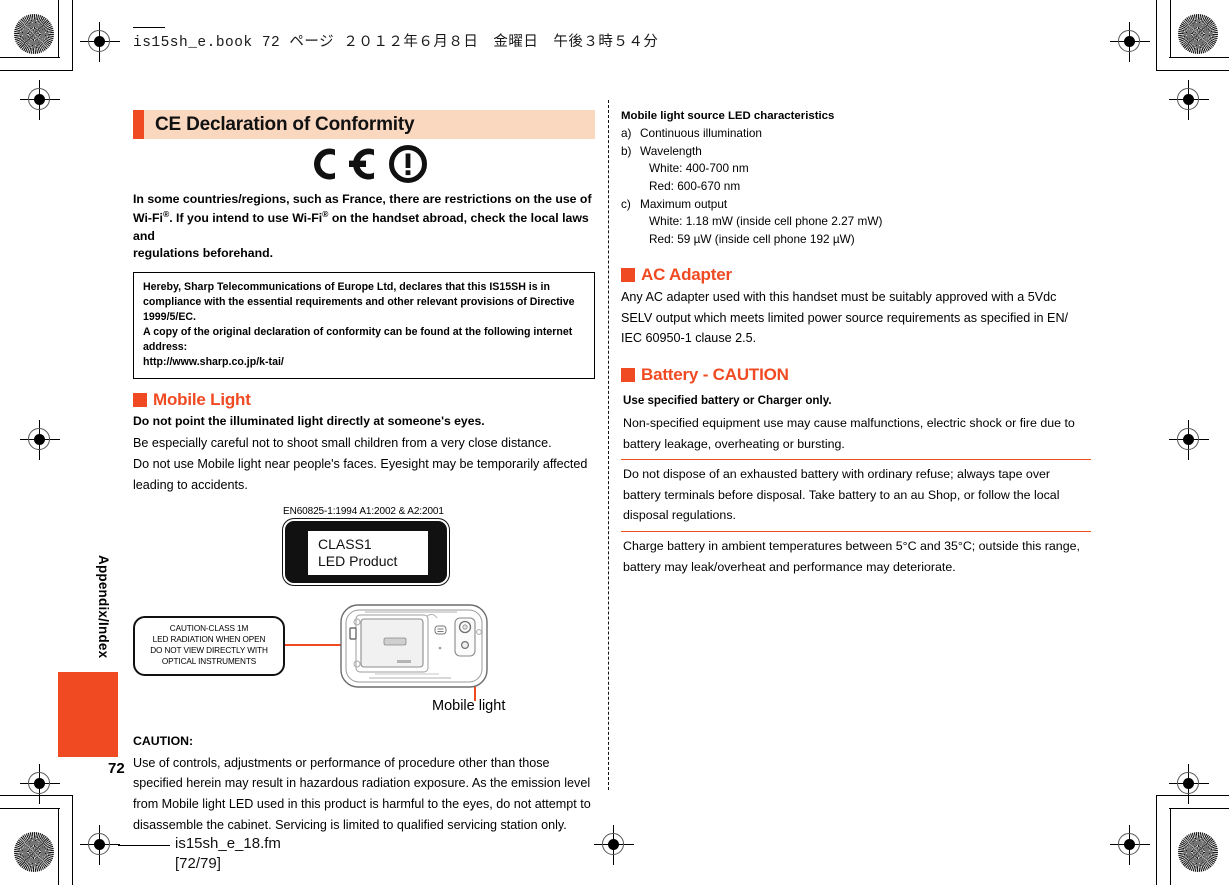 The height and width of the screenshot is (885, 1229). What do you see at coordinates (469, 705) in the screenshot?
I see `mobile-light-callout-label: Mobile light` at bounding box center [469, 705].